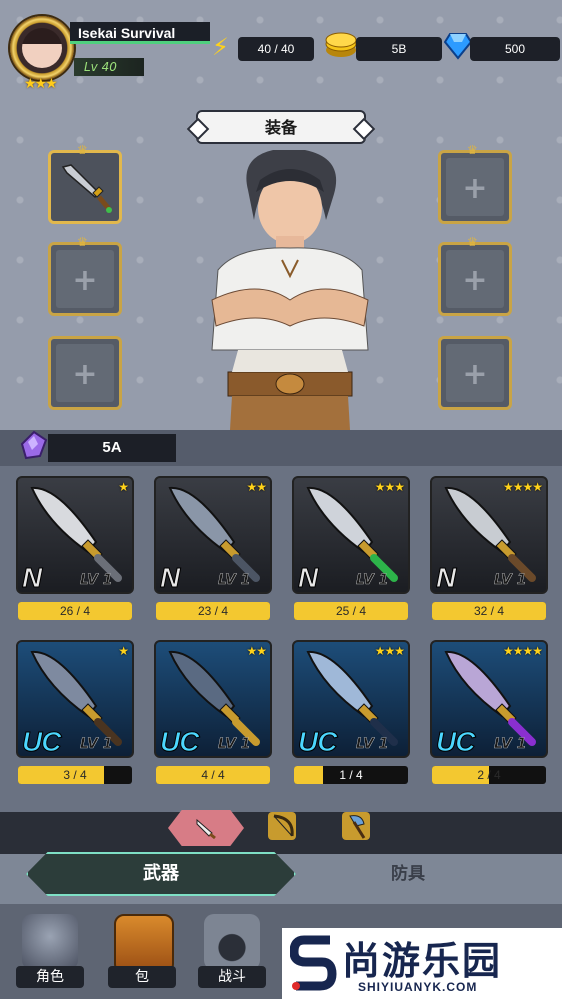  I want to click on equip-slot-2: ♛ +, so click(85, 275).